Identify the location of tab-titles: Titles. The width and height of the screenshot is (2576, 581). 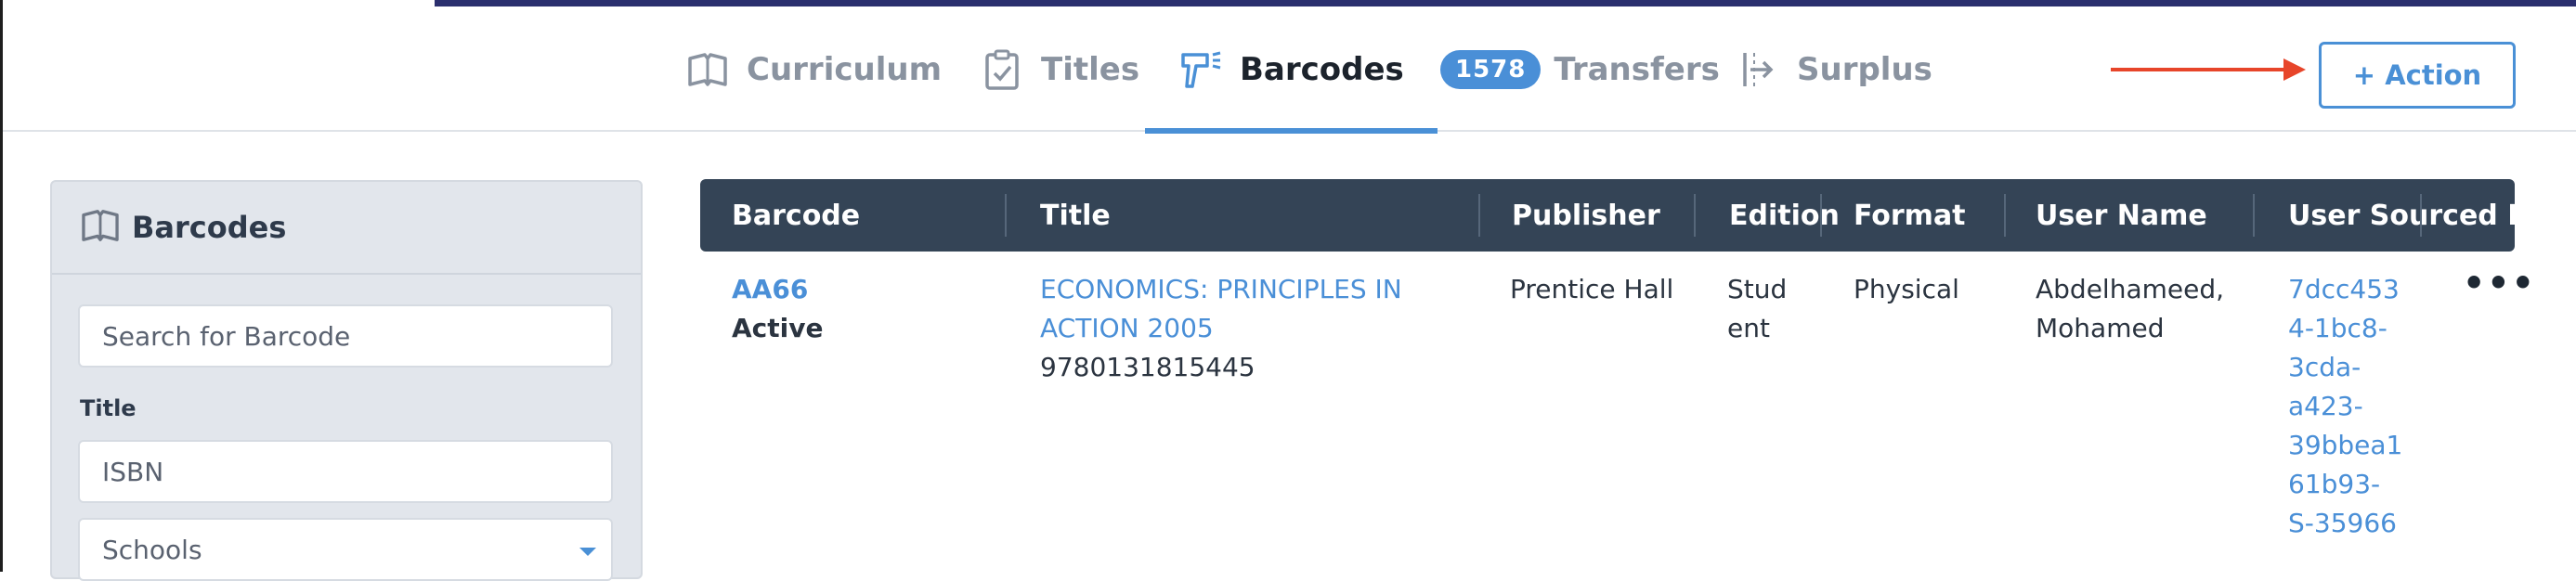
(1059, 69).